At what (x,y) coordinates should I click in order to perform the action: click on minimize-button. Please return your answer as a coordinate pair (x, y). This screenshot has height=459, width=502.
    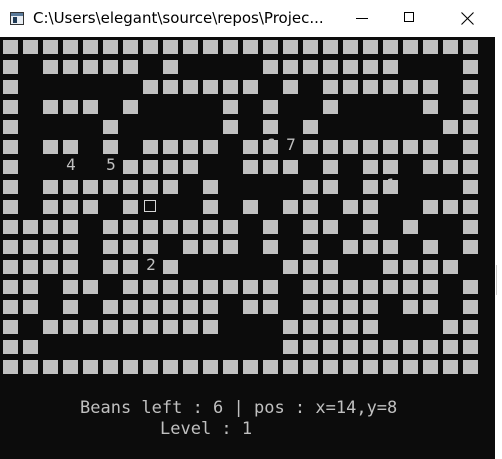
    Looking at the image, I should click on (363, 18).